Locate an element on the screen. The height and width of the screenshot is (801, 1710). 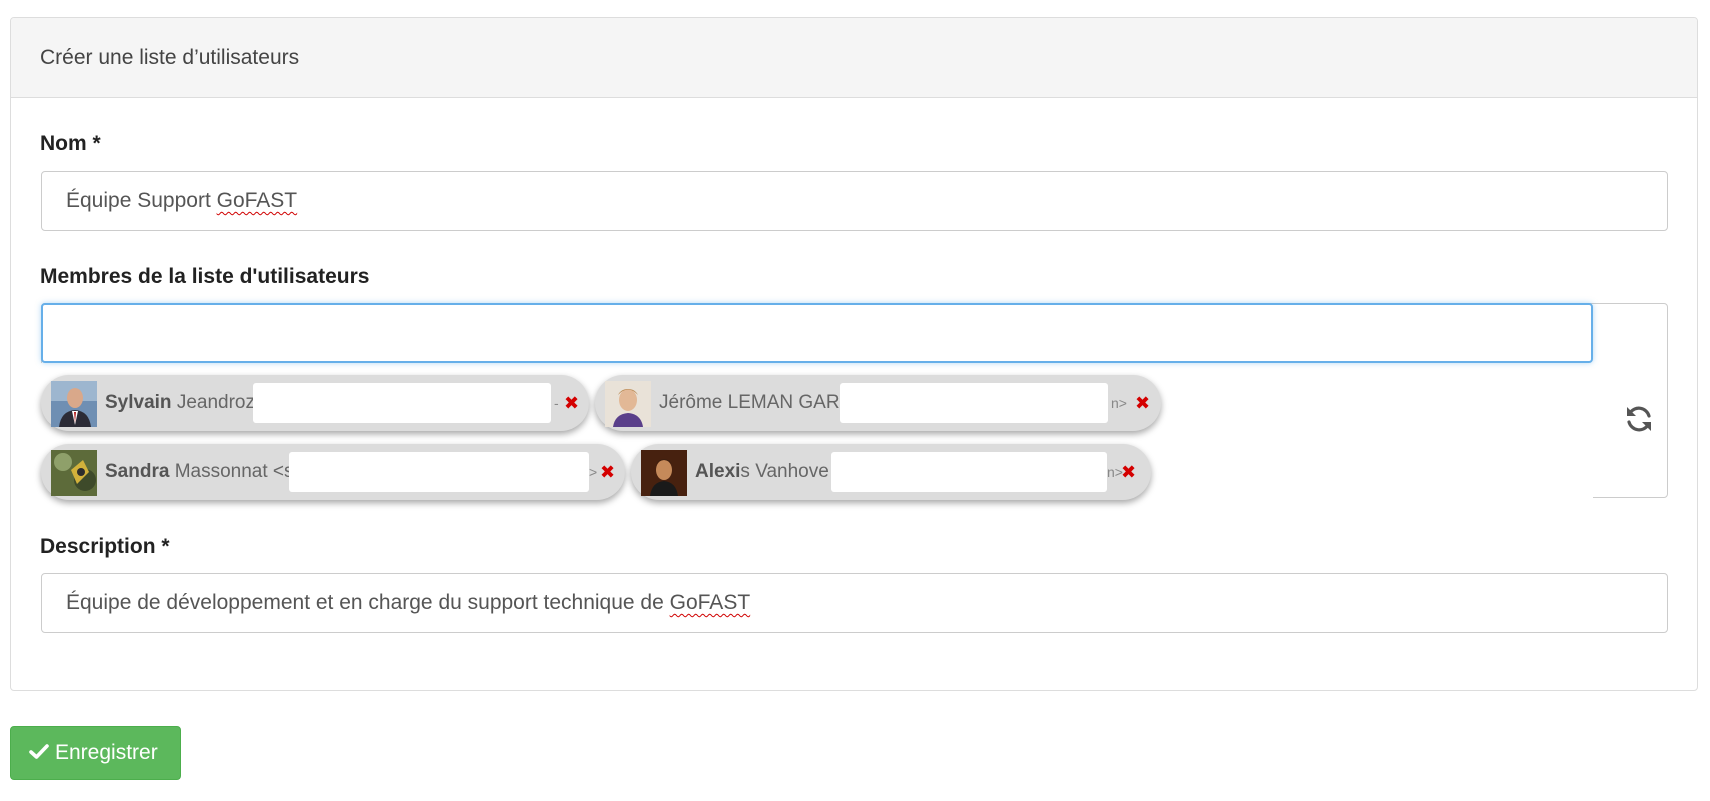
name-input-flagged-word: GoFAST is located at coordinates (257, 200).